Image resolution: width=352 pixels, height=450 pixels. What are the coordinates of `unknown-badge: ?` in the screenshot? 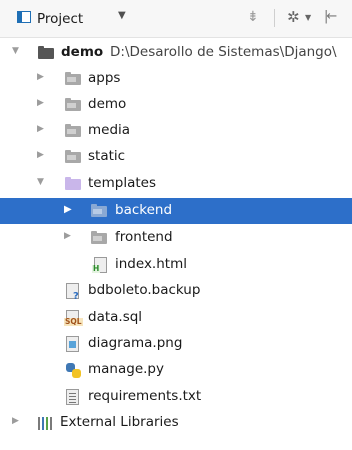 It's located at (76, 296).